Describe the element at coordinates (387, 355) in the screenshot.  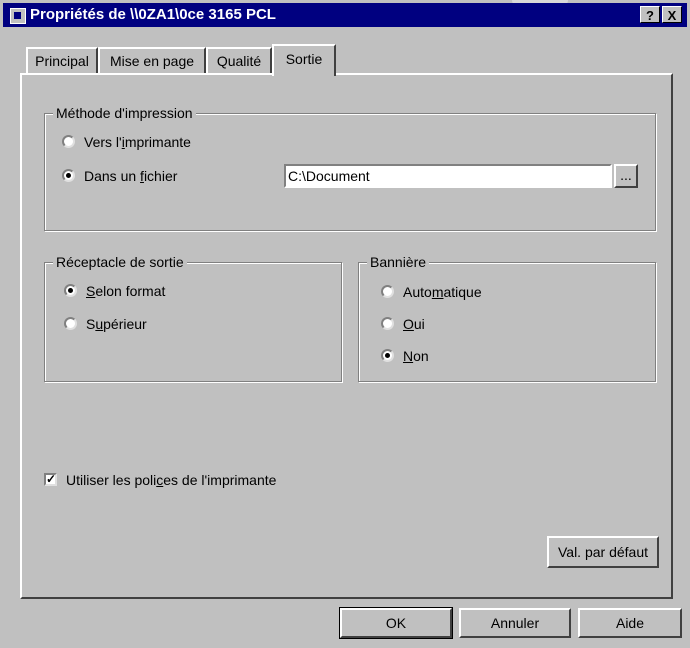
I see `radio-non-button` at that location.